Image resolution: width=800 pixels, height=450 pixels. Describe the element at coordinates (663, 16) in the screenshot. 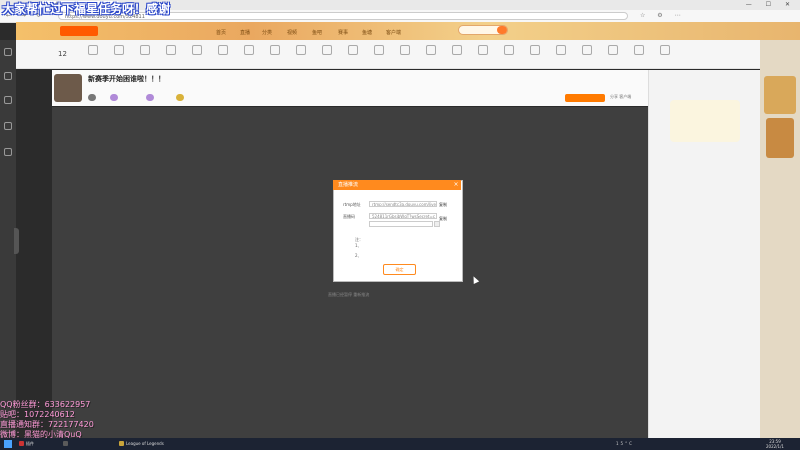

I see `browser-toolbar-icons: ☆ ⚙ ⋯` at that location.